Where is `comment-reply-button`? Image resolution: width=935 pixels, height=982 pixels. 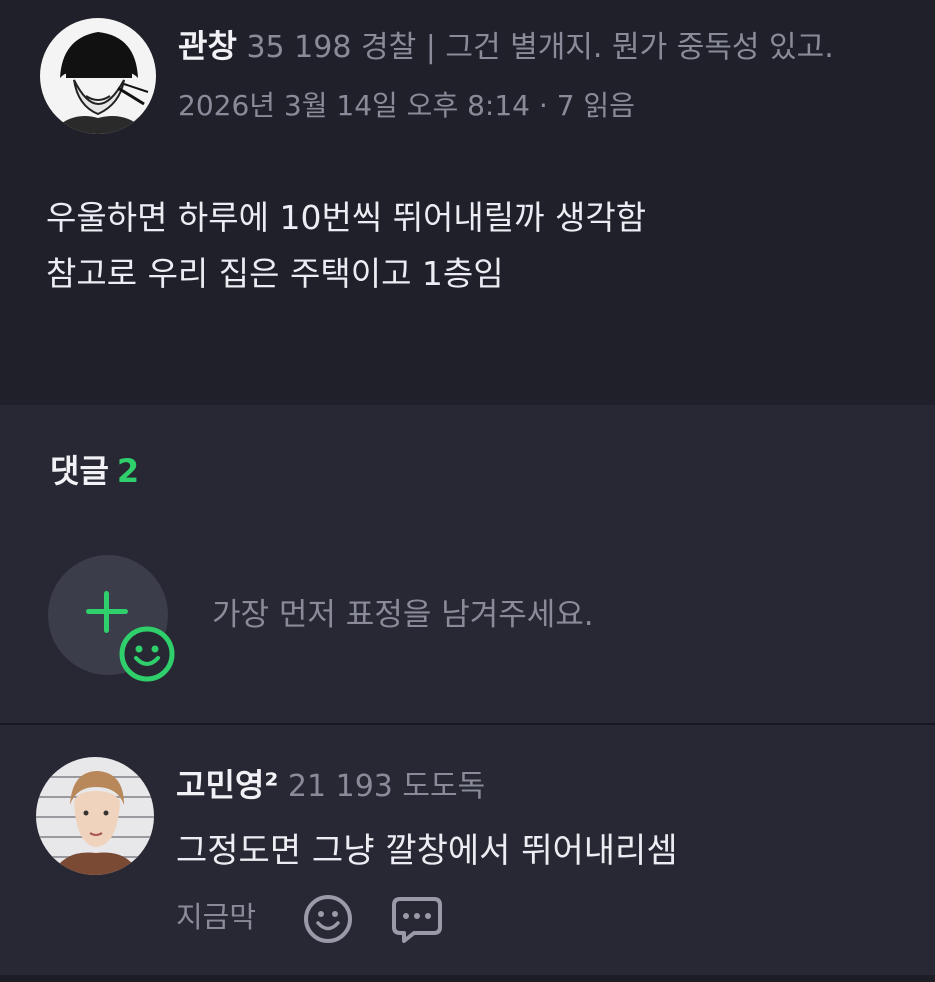 comment-reply-button is located at coordinates (417, 920).